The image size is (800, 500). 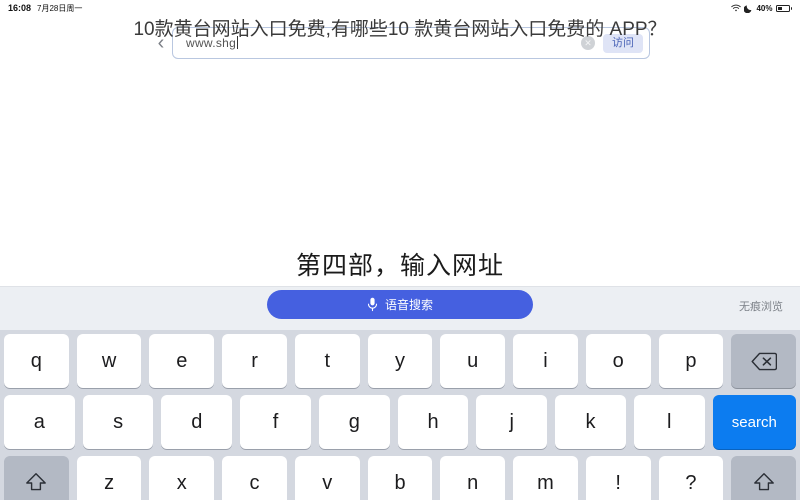 I want to click on key-x: x, so click(x=182, y=478).